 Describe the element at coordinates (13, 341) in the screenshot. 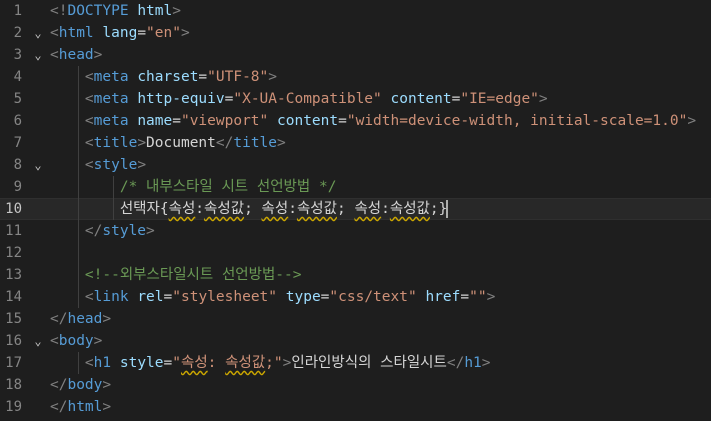

I see `line-number: 16` at that location.